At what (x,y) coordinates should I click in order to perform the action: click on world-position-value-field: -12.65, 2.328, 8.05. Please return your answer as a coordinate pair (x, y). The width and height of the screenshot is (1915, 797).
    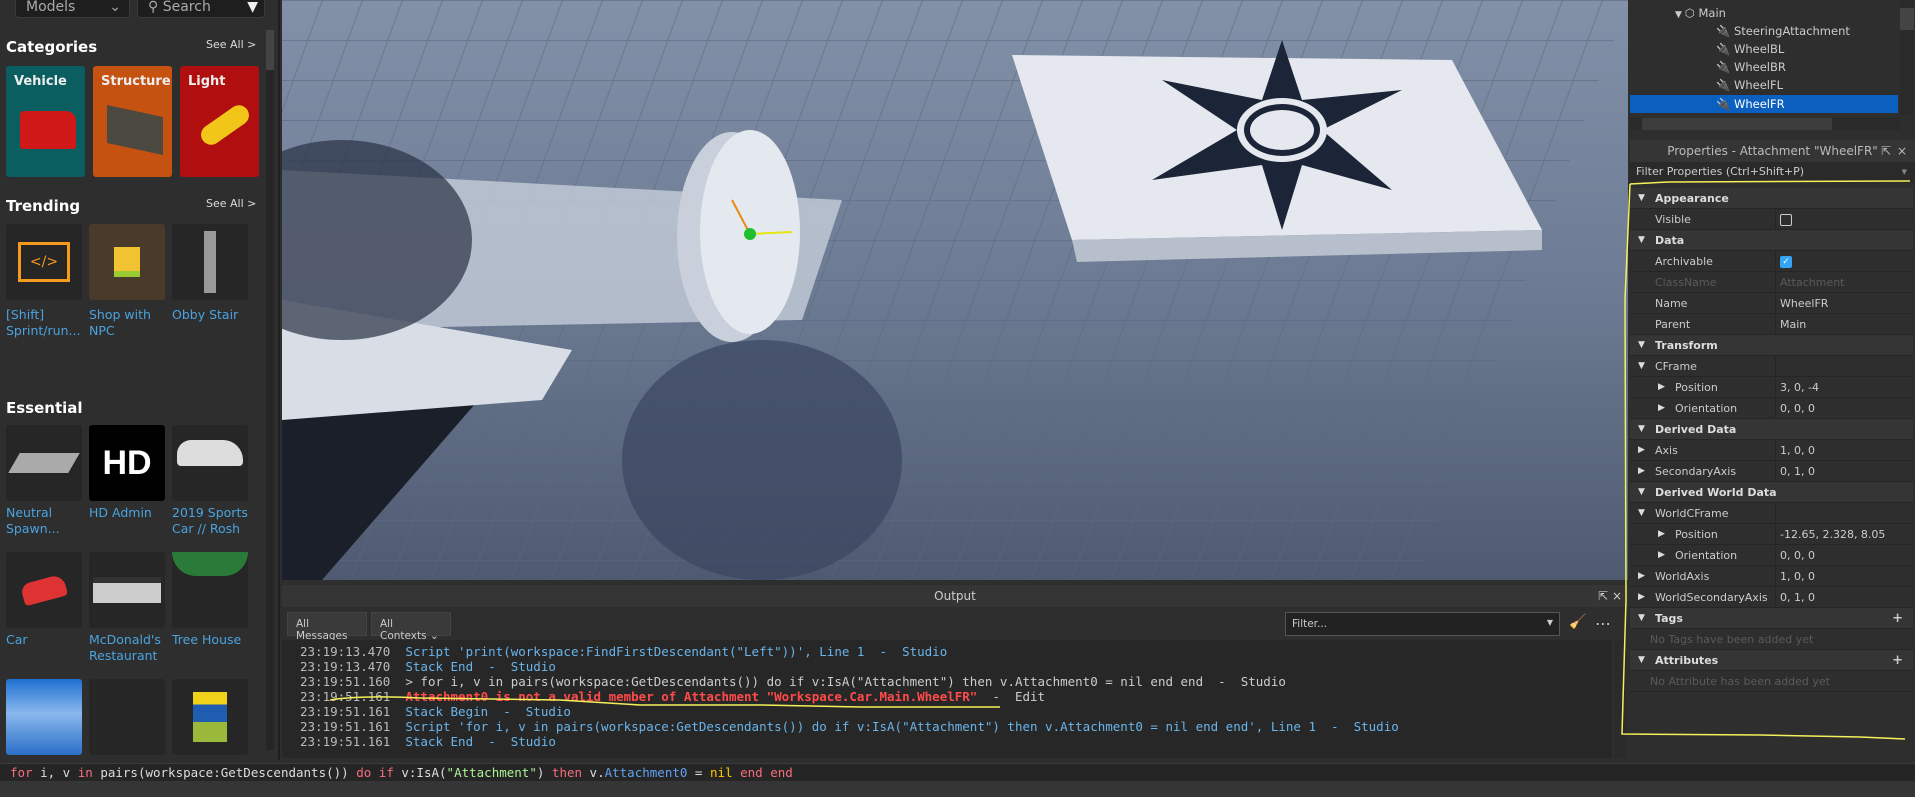
    Looking at the image, I should click on (1845, 534).